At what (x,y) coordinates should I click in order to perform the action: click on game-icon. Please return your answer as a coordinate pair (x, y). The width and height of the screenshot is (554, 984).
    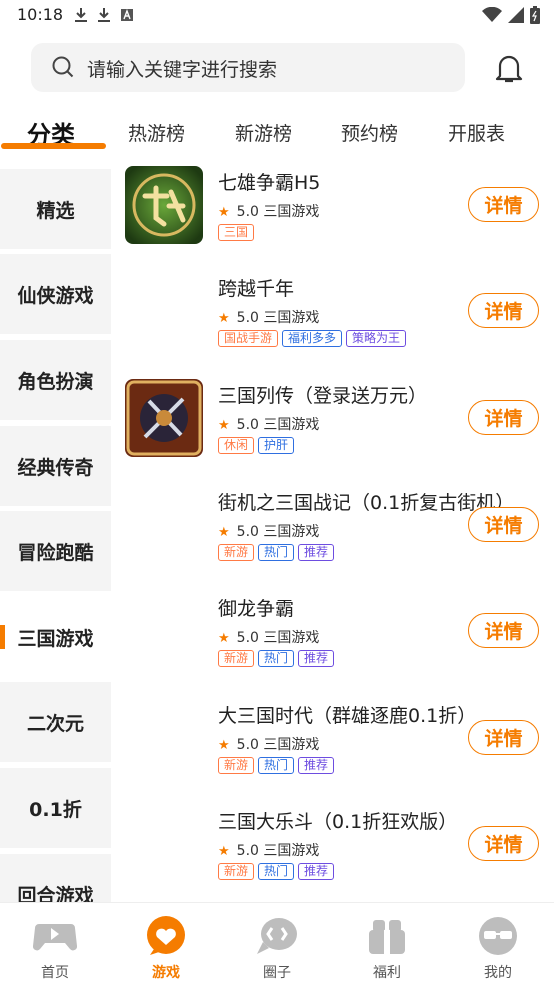
    Looking at the image, I should click on (164, 418).